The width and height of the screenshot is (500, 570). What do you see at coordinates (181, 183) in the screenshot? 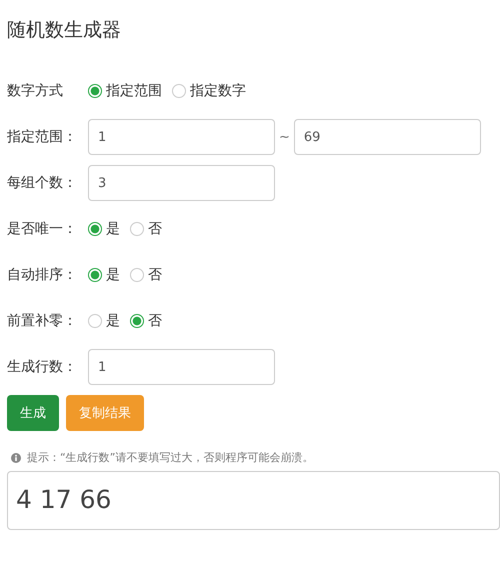
I see `input-field: 3` at bounding box center [181, 183].